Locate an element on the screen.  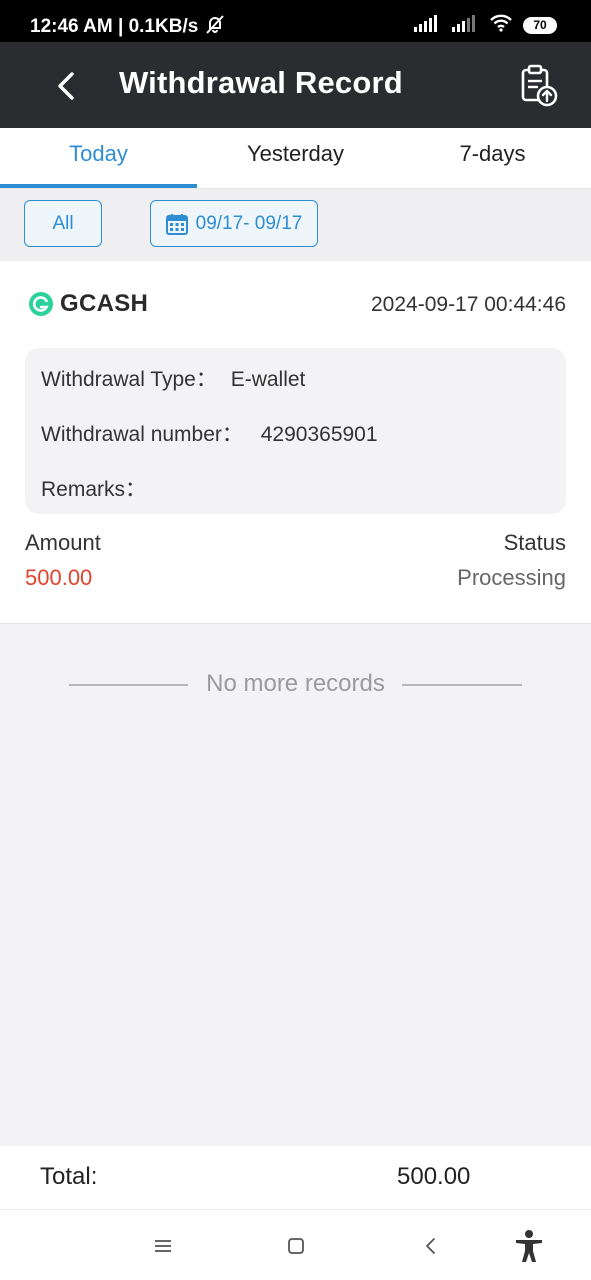
wifi-icon is located at coordinates (501, 25).